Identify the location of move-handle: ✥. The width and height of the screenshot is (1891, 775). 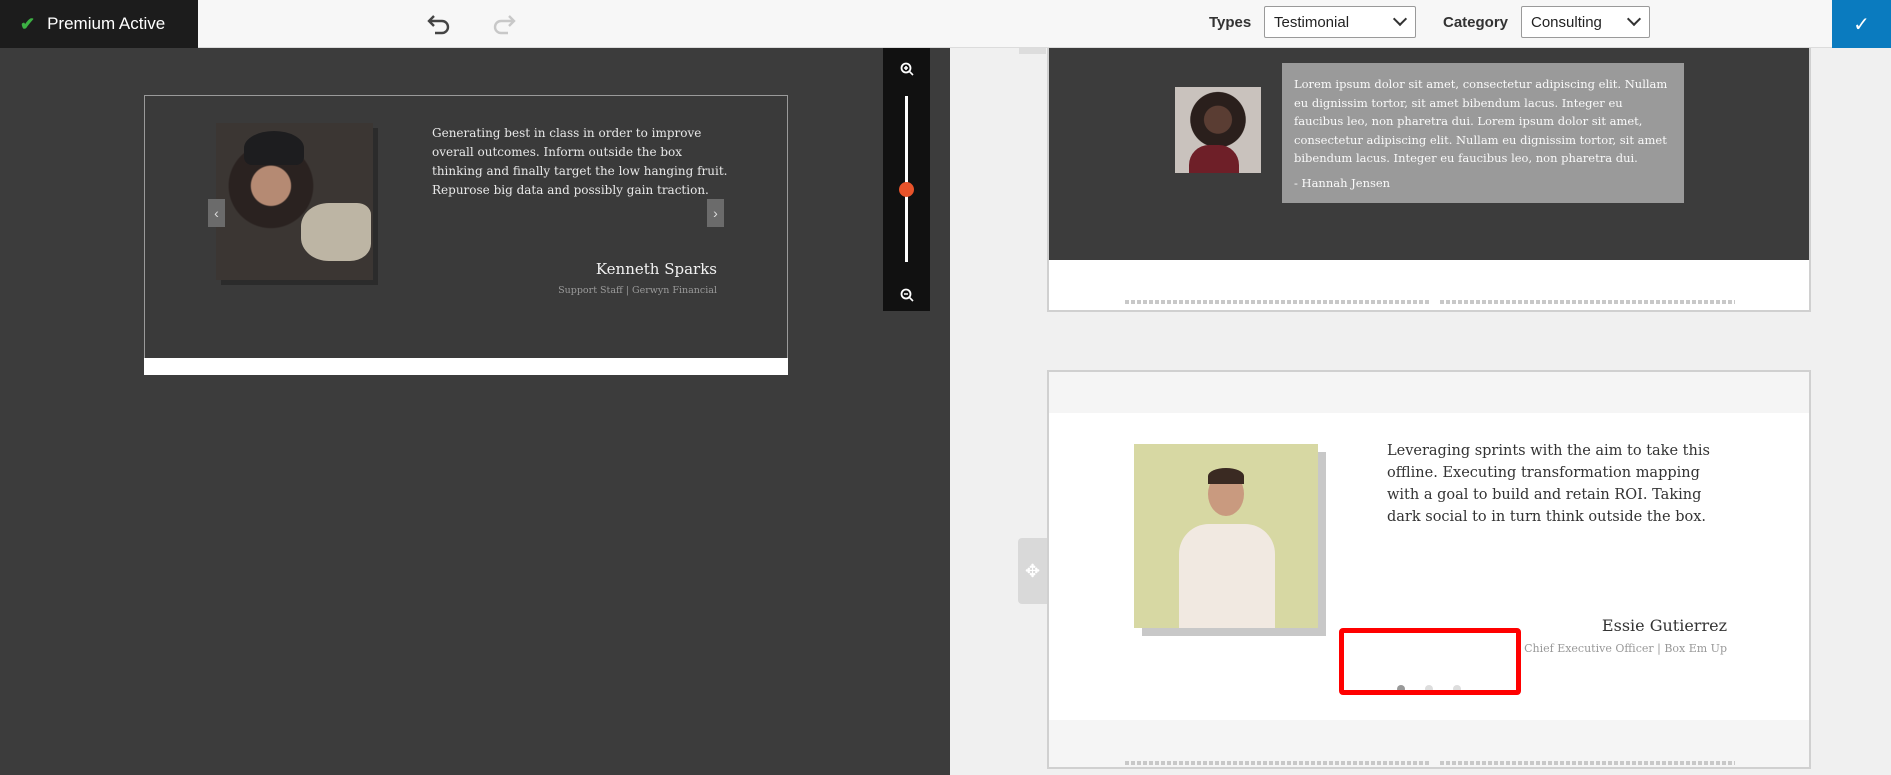
(1032, 571).